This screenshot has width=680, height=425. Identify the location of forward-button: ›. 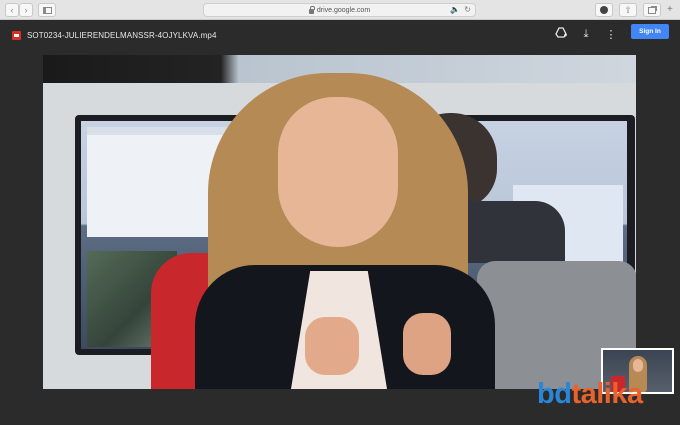
(26, 10).